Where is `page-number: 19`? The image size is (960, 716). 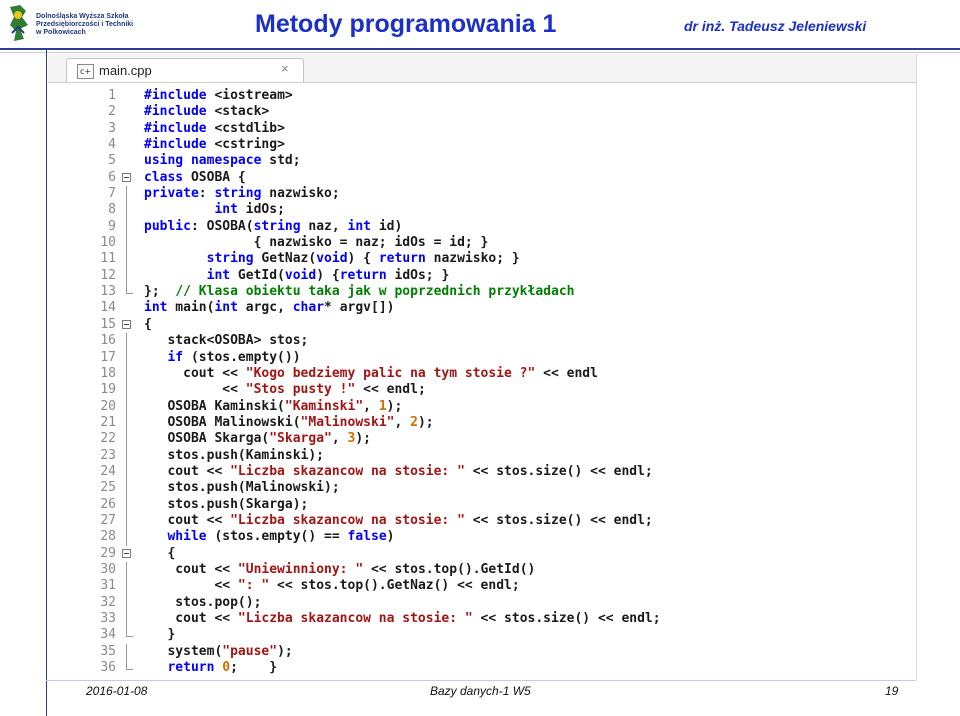
page-number: 19 is located at coordinates (892, 691).